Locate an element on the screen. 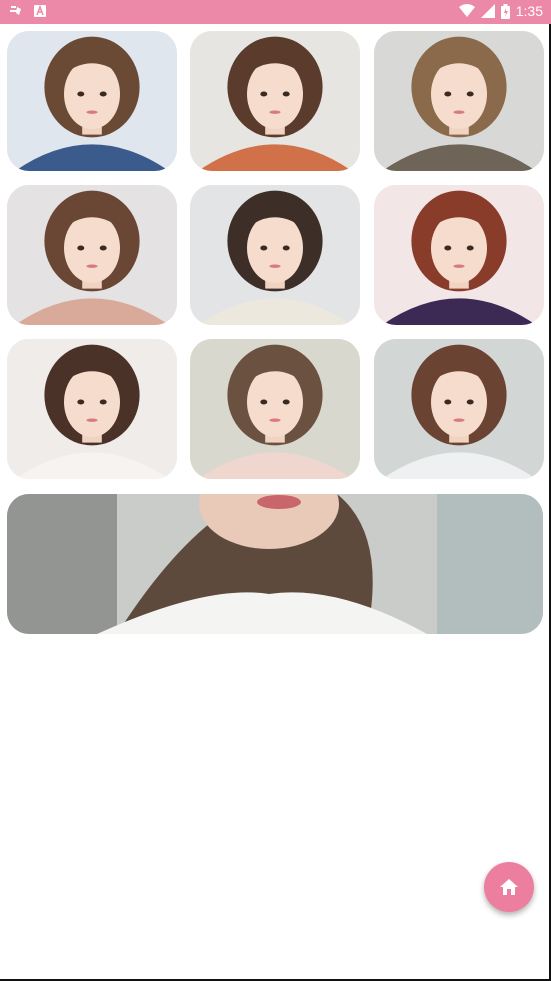 The width and height of the screenshot is (551, 981). notification-app-icon is located at coordinates (16, 11).